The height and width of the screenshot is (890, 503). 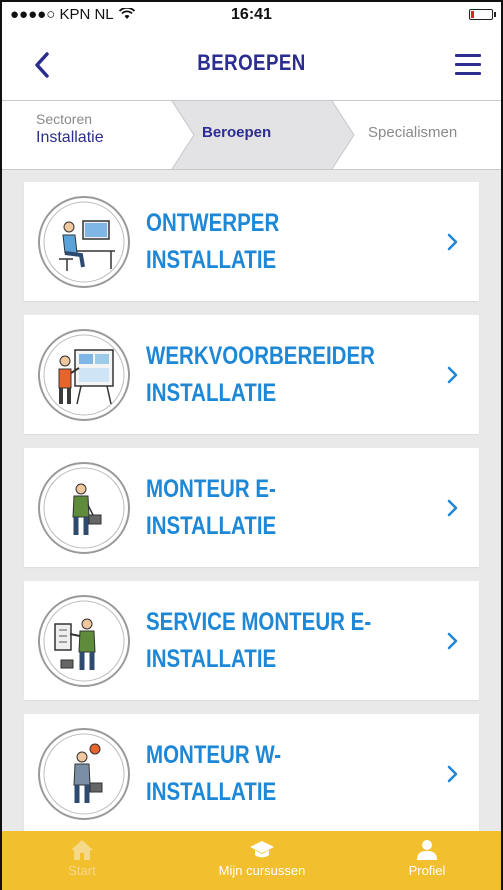 I want to click on tab-bar: Start Mijn cursussen Profiel, so click(x=251, y=860).